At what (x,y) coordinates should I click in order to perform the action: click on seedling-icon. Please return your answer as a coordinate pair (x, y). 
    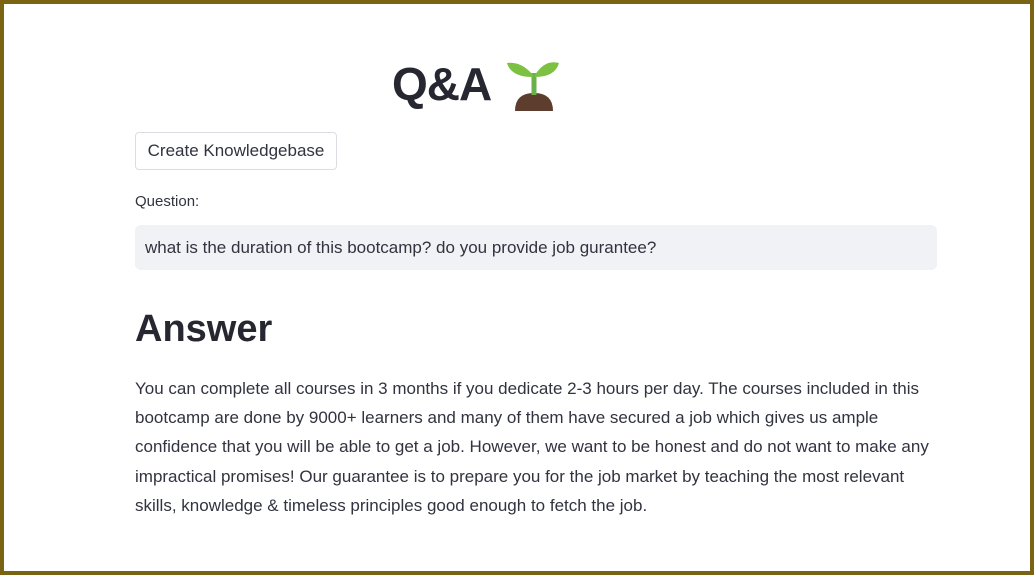
    Looking at the image, I should click on (533, 86).